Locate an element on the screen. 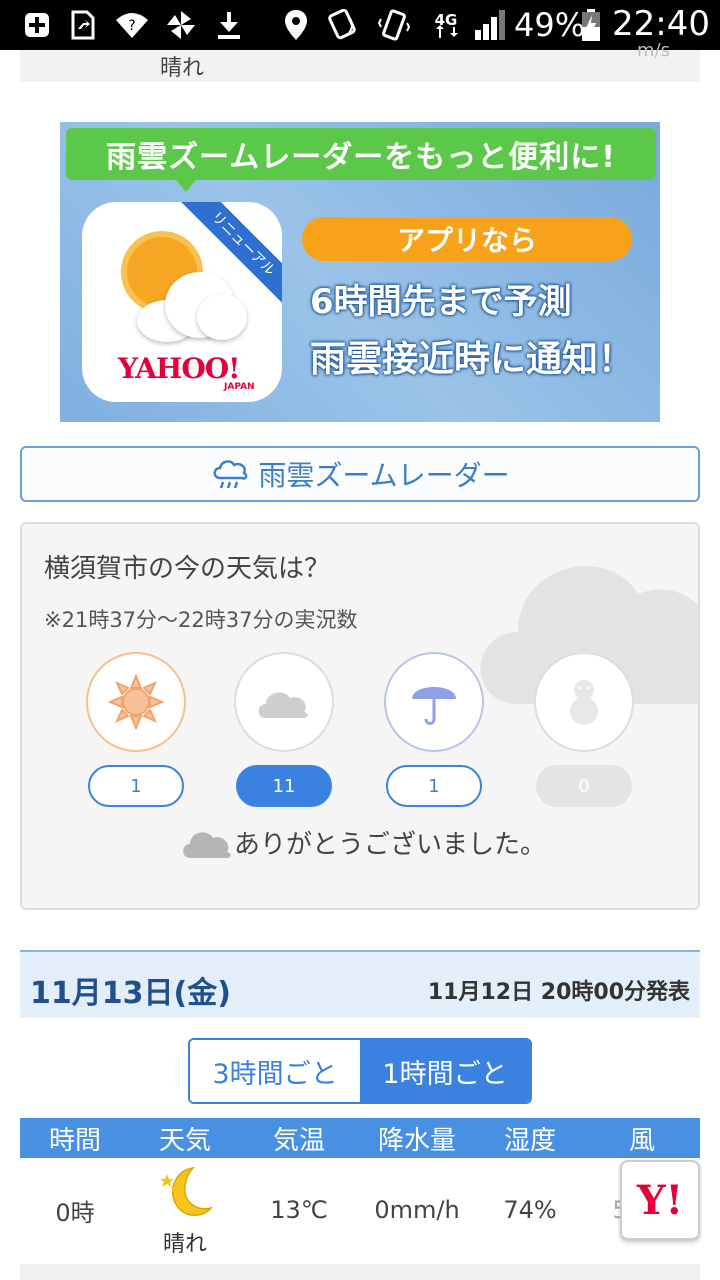 Image resolution: width=720 pixels, height=1280 pixels. vote-rainy-button is located at coordinates (434, 702).